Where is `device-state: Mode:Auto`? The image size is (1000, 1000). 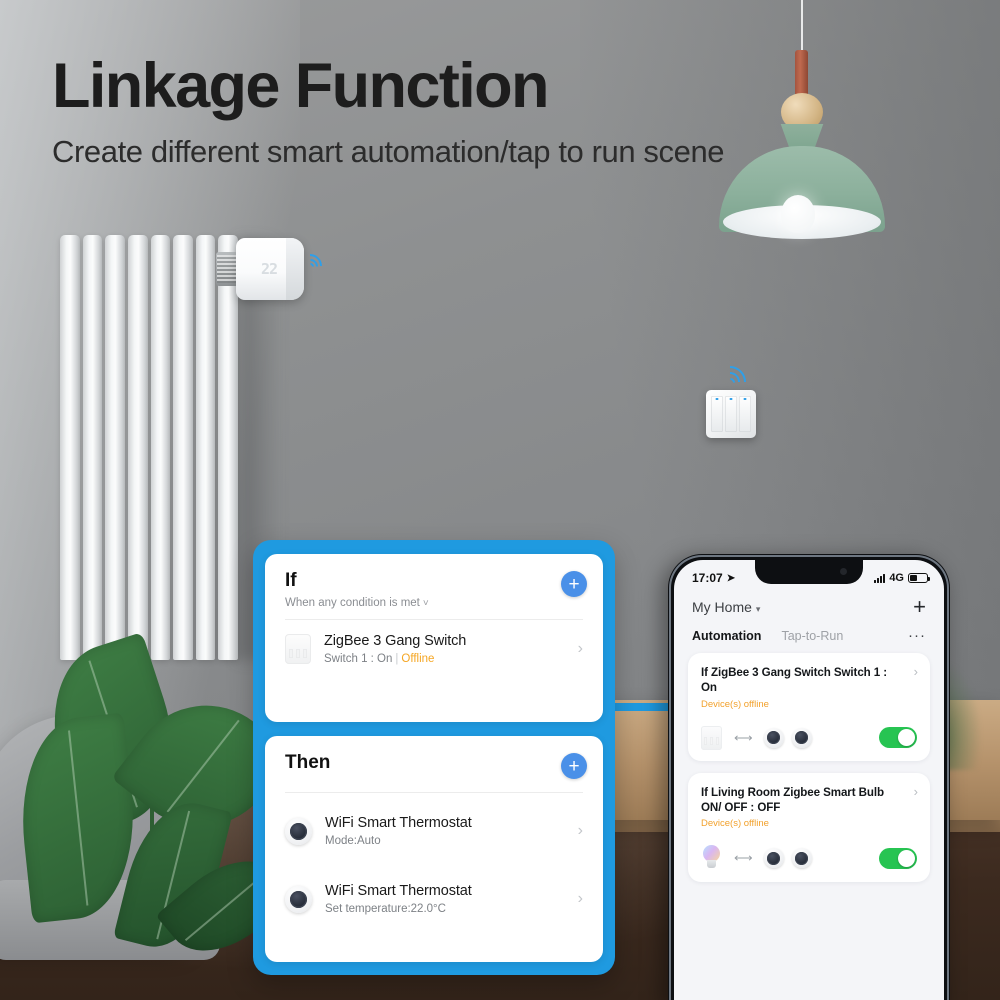
device-state: Mode:Auto is located at coordinates (353, 841).